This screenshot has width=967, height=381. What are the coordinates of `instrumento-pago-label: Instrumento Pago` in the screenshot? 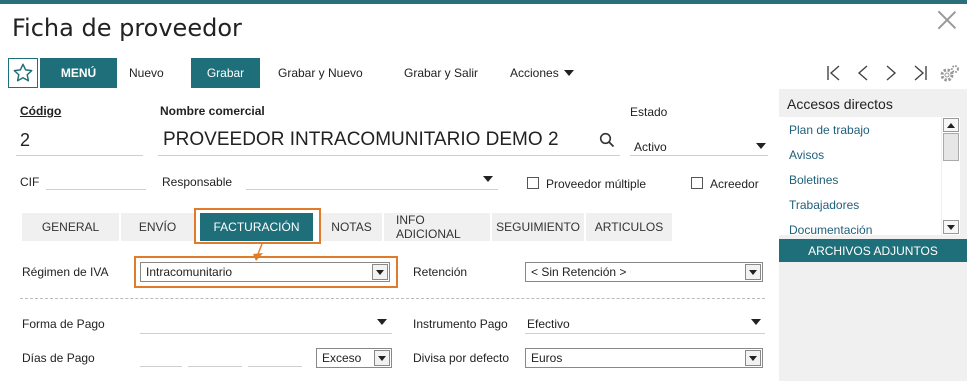 It's located at (460, 324).